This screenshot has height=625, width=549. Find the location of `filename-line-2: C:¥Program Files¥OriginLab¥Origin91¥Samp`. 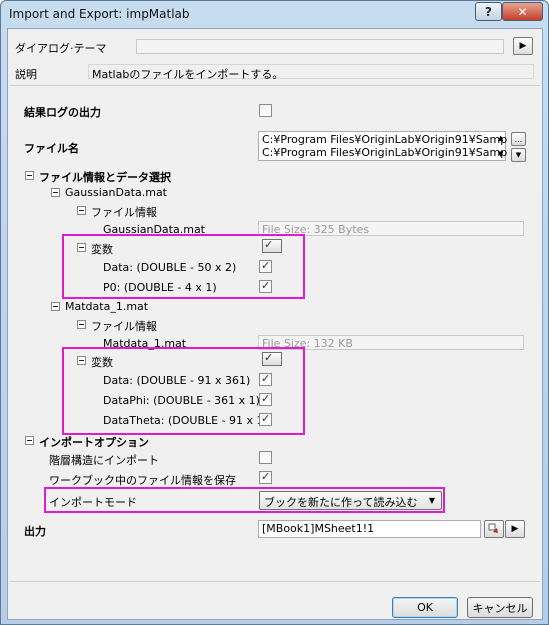

filename-line-2: C:¥Program Files¥OriginLab¥Origin91¥Samp is located at coordinates (385, 152).